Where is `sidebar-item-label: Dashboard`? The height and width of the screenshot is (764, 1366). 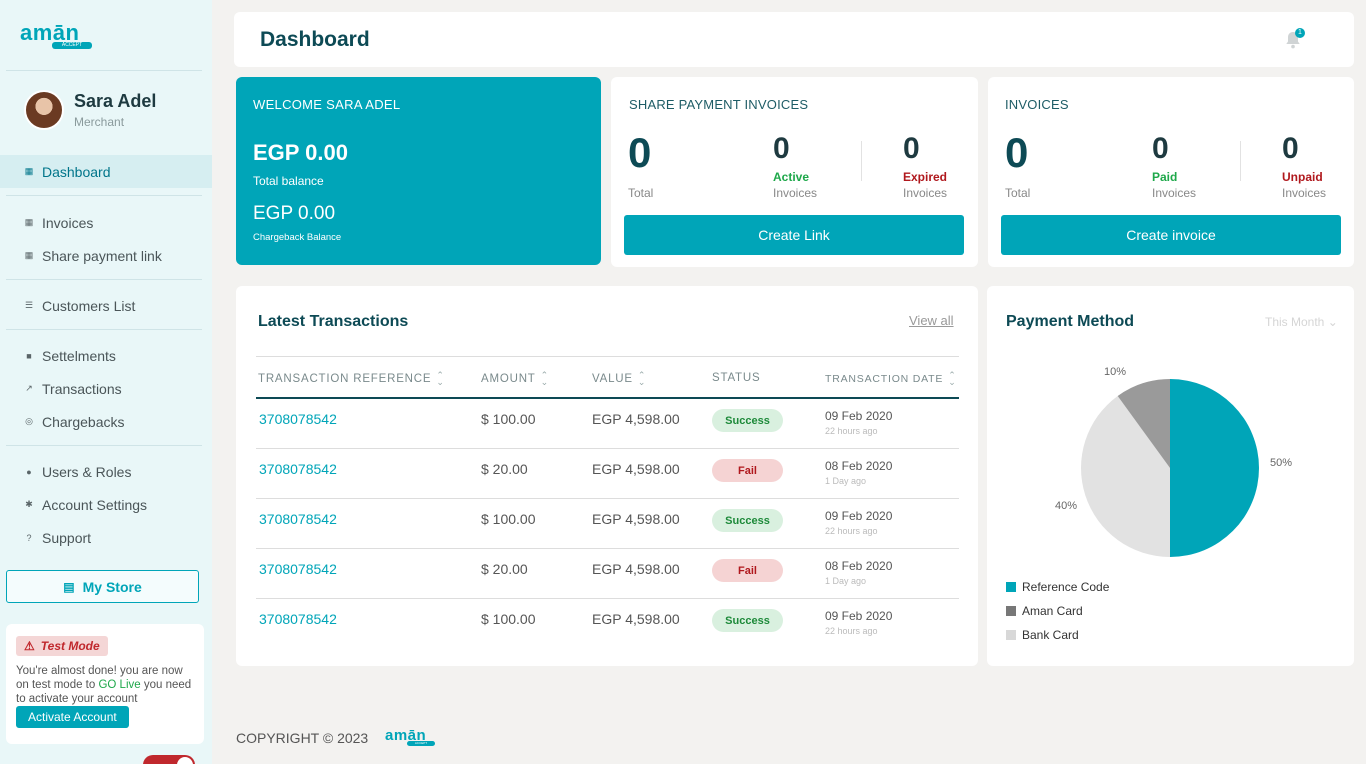 sidebar-item-label: Dashboard is located at coordinates (76, 171).